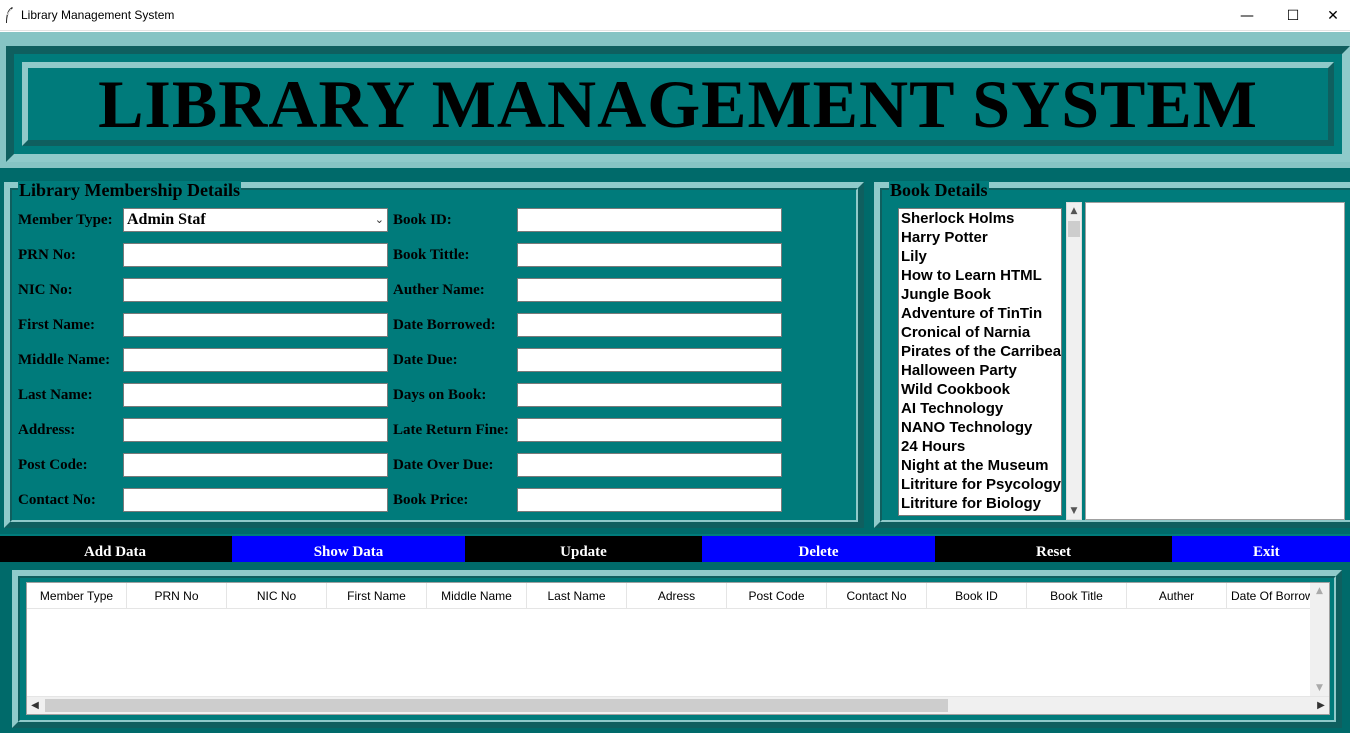  What do you see at coordinates (166, 219) in the screenshot?
I see `member-type-value: Admin Staf` at bounding box center [166, 219].